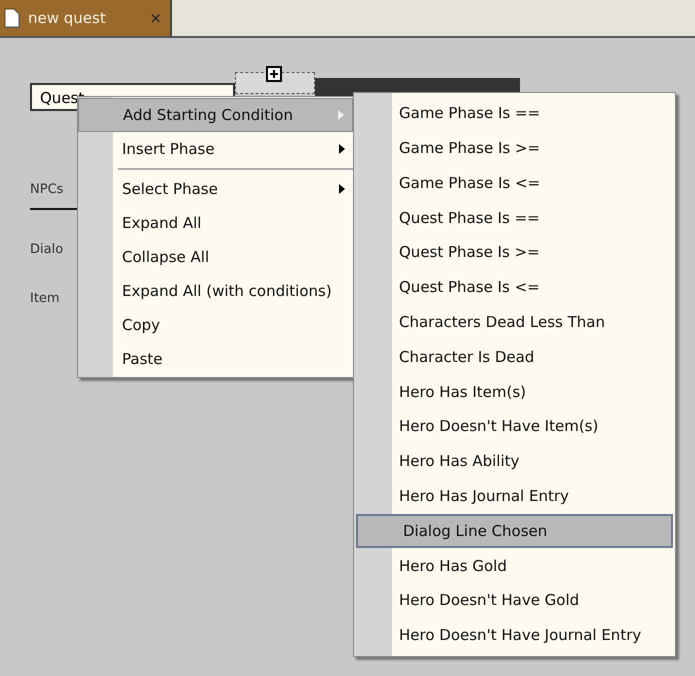 The image size is (695, 676). Describe the element at coordinates (45, 299) in the screenshot. I see `section-label: Item` at that location.